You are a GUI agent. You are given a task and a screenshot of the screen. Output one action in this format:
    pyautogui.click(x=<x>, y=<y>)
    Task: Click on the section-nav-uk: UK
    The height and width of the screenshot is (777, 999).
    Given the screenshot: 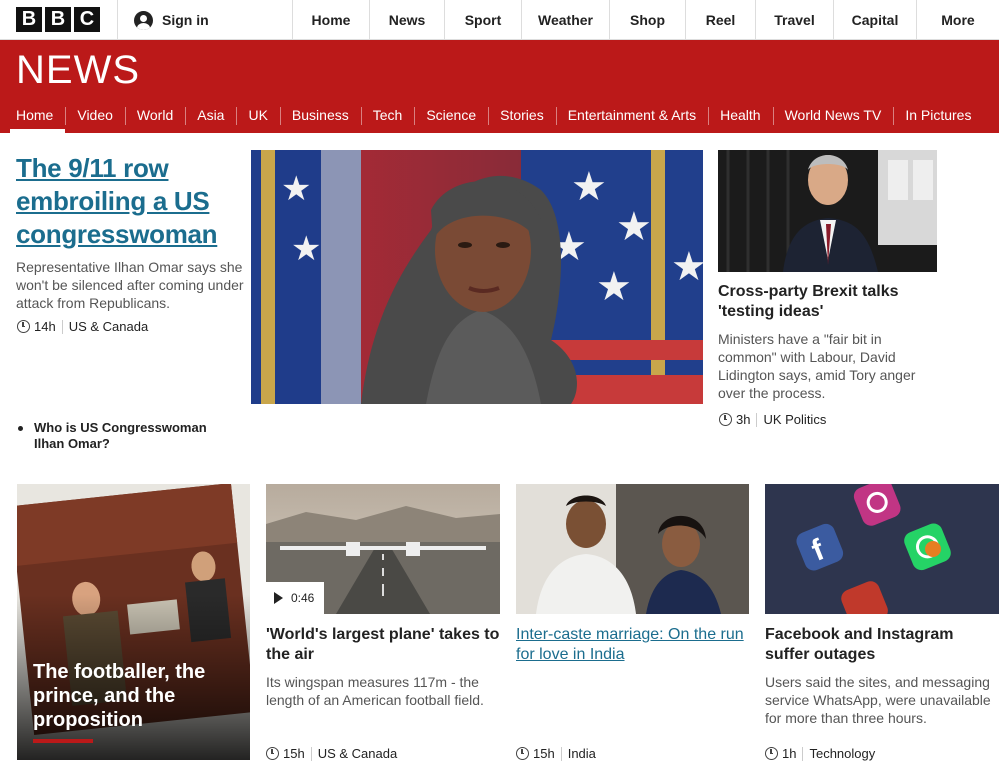 What is the action you would take?
    pyautogui.click(x=257, y=117)
    